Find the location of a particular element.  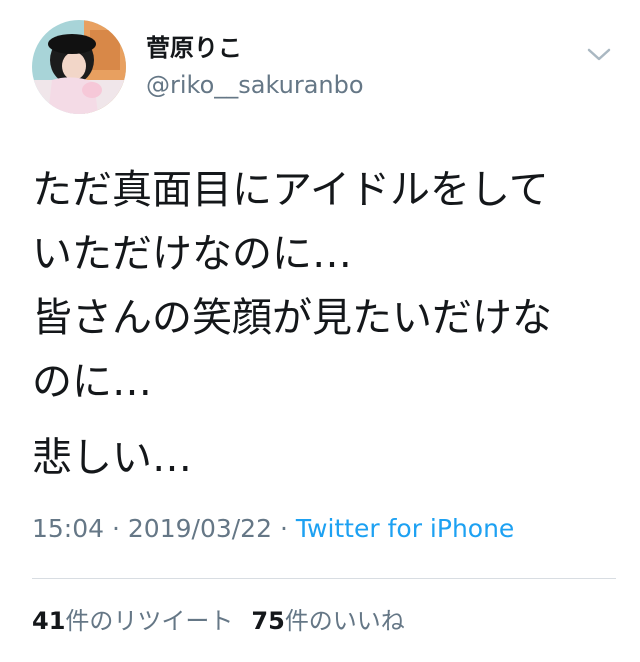

profile-photo is located at coordinates (79, 67).